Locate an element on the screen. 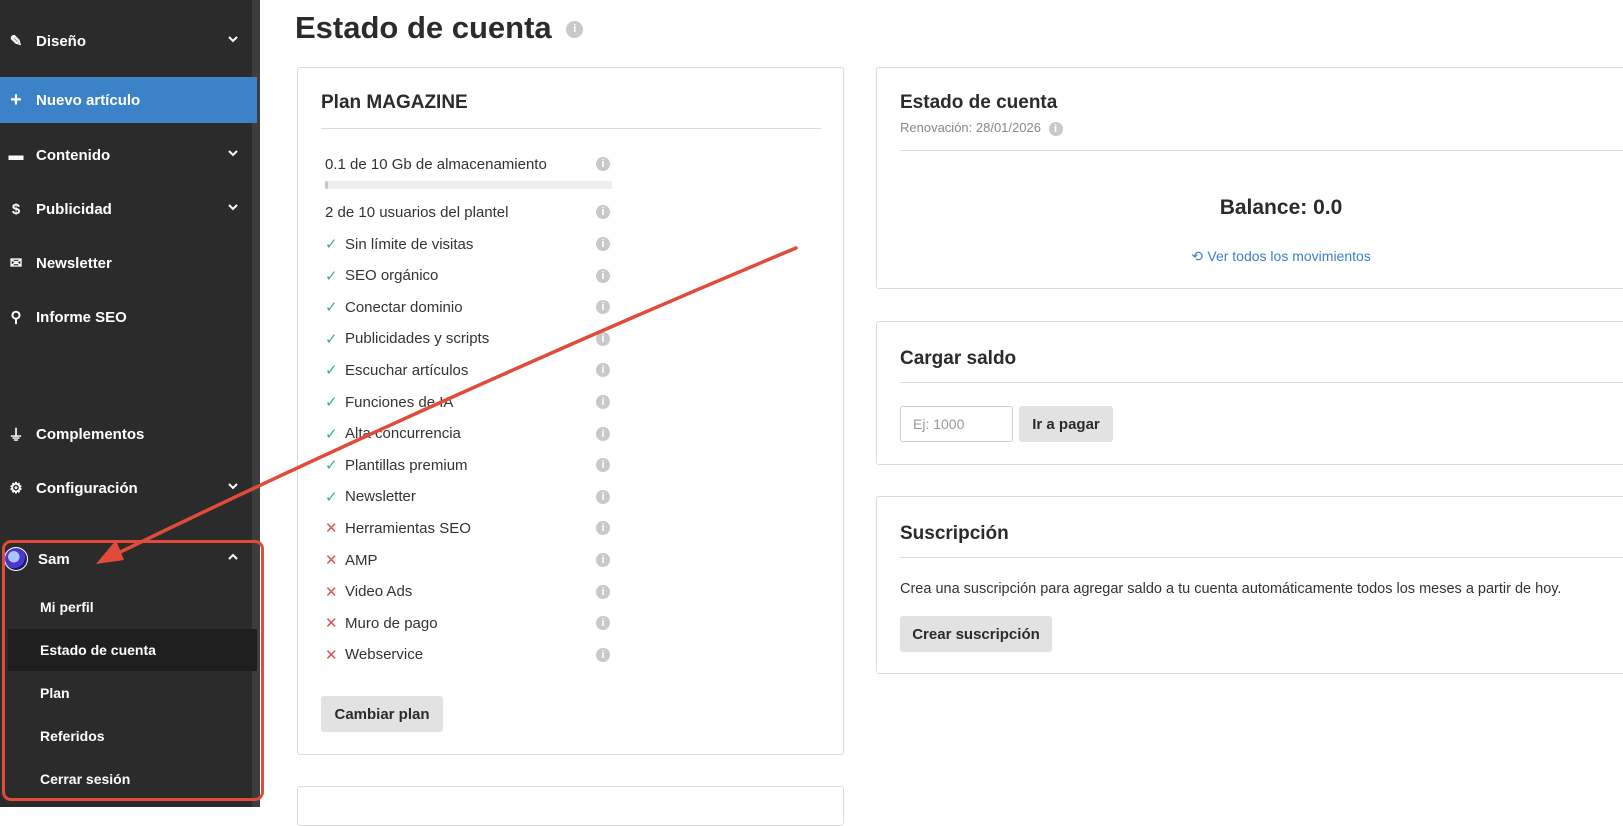 Image resolution: width=1623 pixels, height=826 pixels. feature-label: SEO orgánico is located at coordinates (392, 276).